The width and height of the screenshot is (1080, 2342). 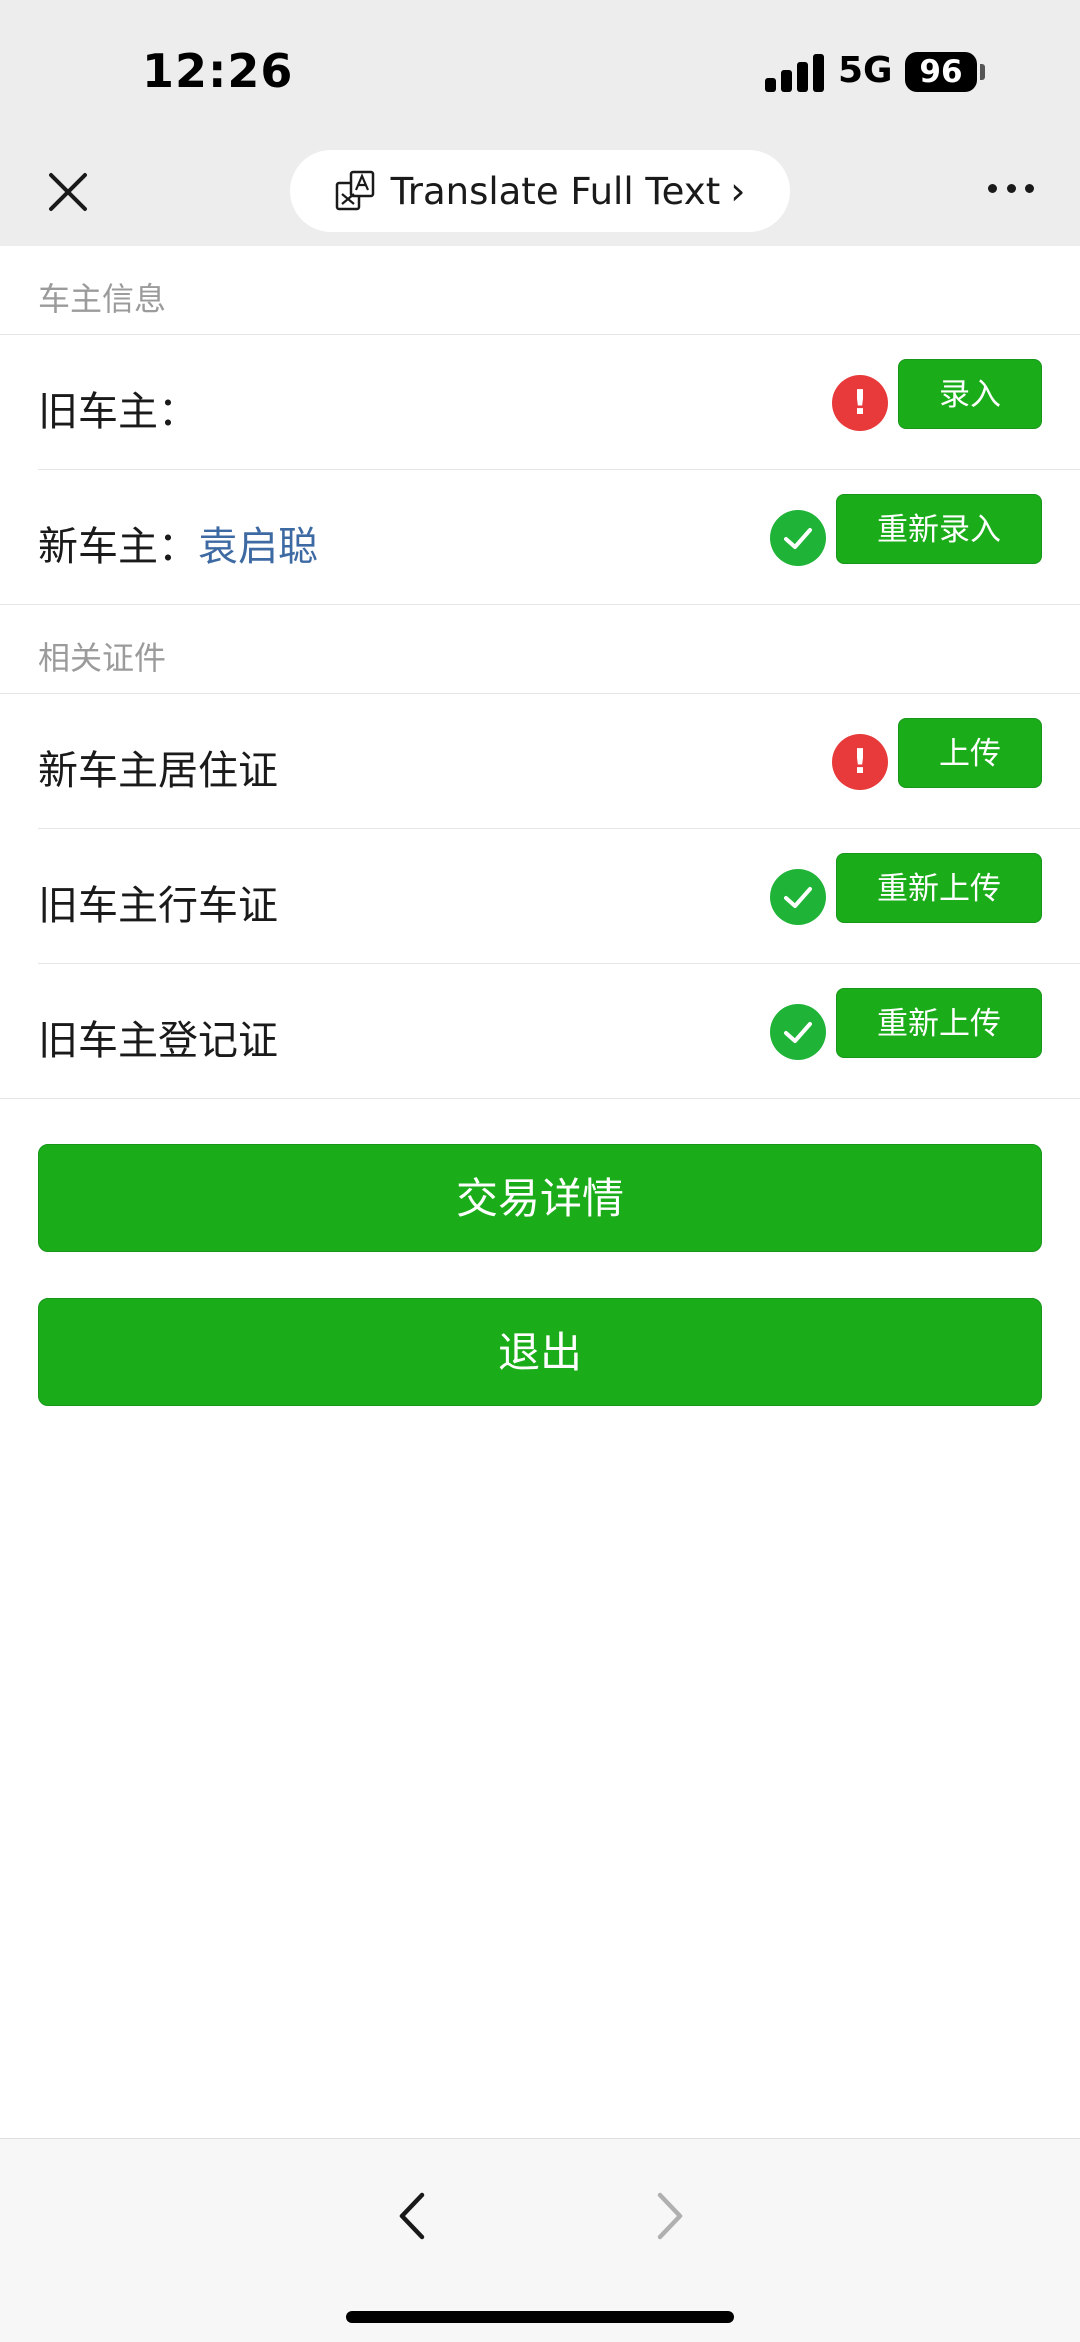 I want to click on list-item-old-owner-registration-certificate: 旧车主登记证 重新上传, so click(x=540, y=1031).